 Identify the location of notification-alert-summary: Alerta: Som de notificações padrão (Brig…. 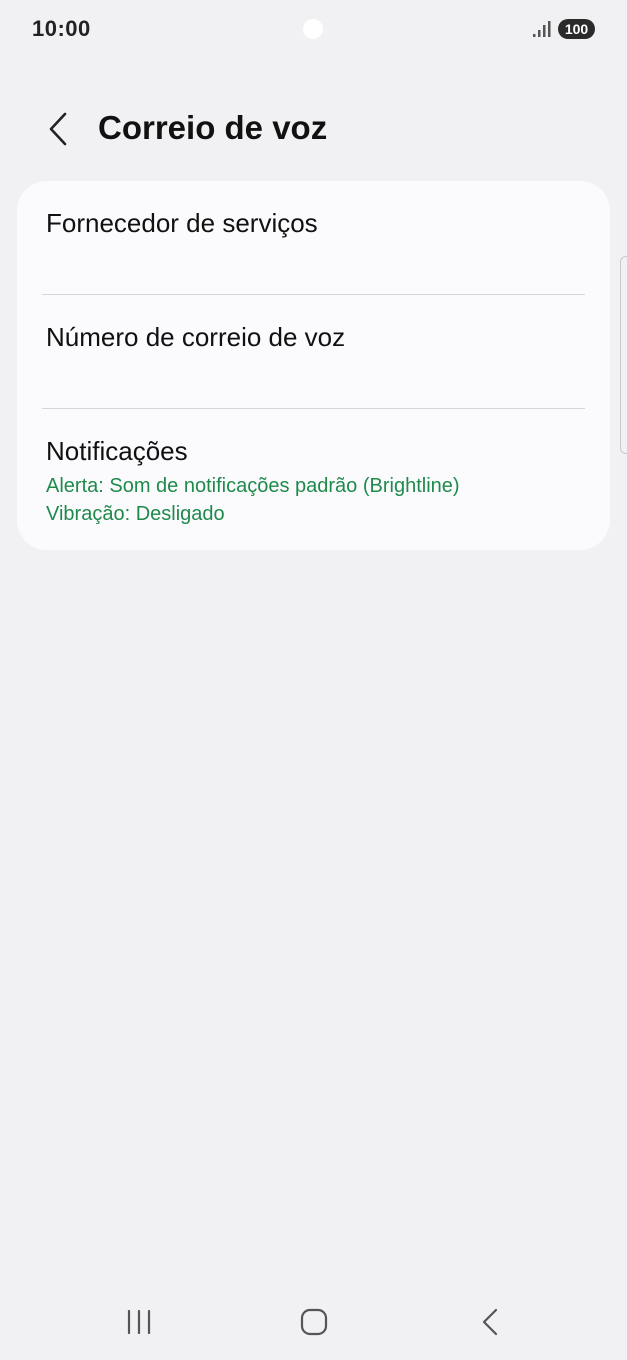
(253, 486).